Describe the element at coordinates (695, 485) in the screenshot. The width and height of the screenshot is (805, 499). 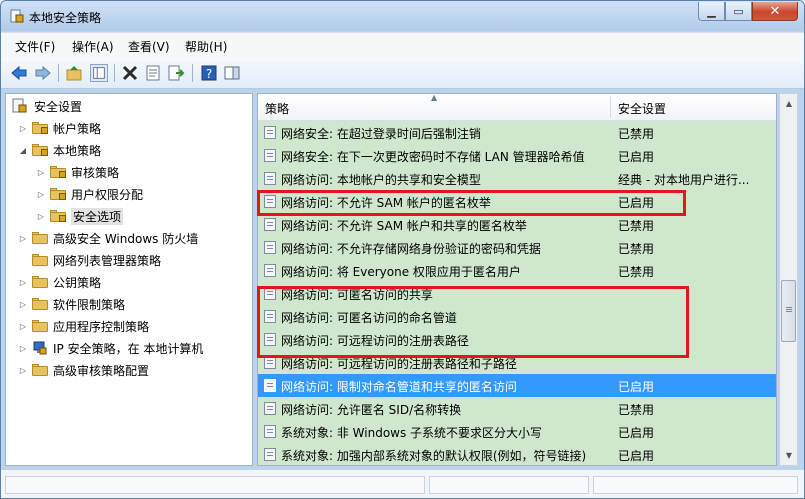
I see `status-panel` at that location.